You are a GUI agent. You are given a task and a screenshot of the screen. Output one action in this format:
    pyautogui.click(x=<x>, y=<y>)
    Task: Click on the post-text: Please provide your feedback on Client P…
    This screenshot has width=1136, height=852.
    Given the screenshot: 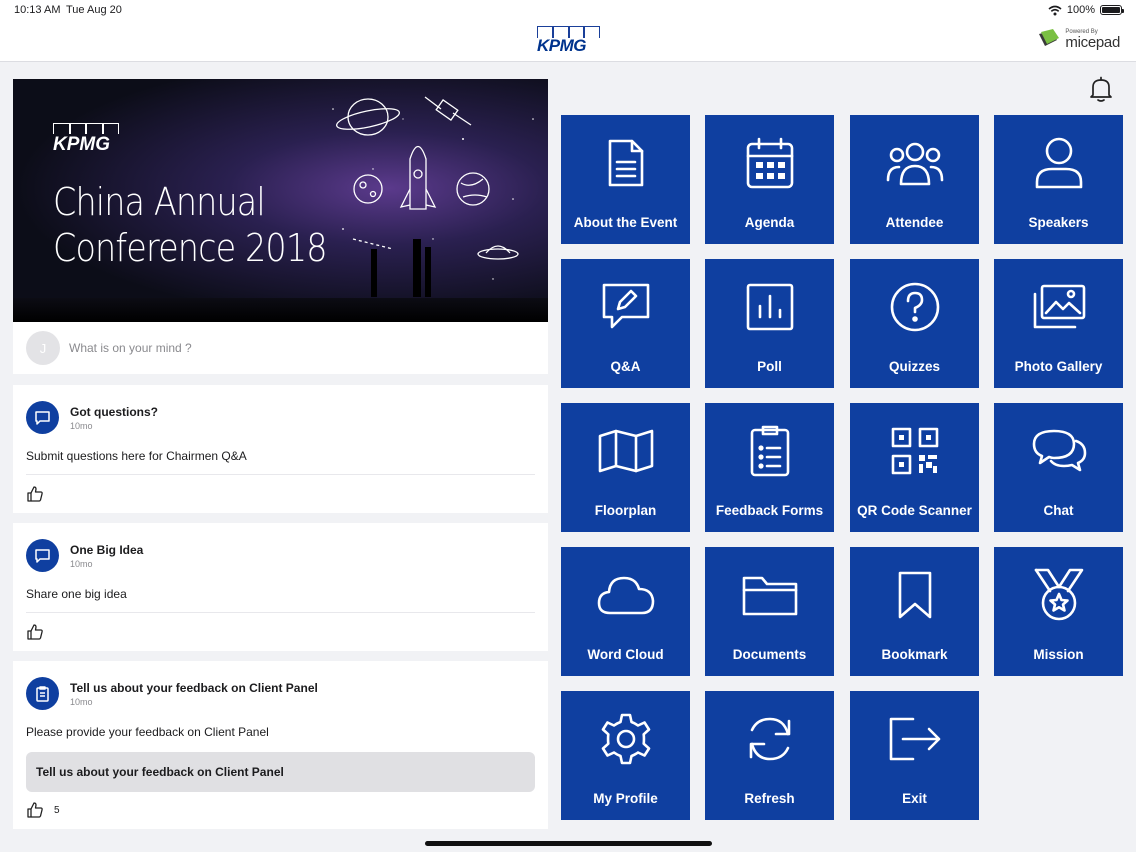 What is the action you would take?
    pyautogui.click(x=147, y=732)
    